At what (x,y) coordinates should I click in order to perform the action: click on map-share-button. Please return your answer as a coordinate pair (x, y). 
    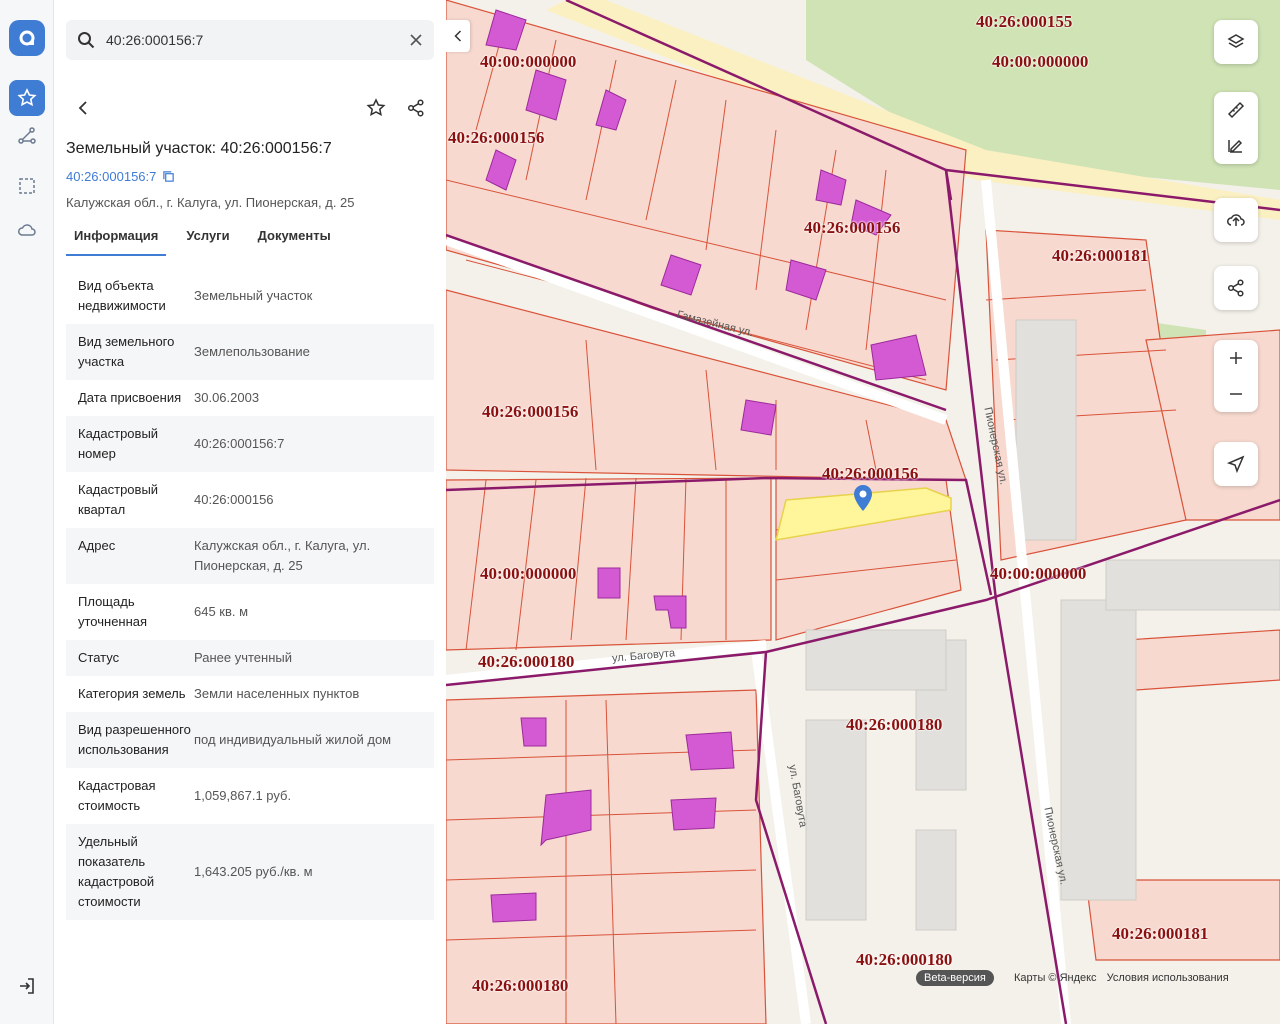
    Looking at the image, I should click on (1236, 288).